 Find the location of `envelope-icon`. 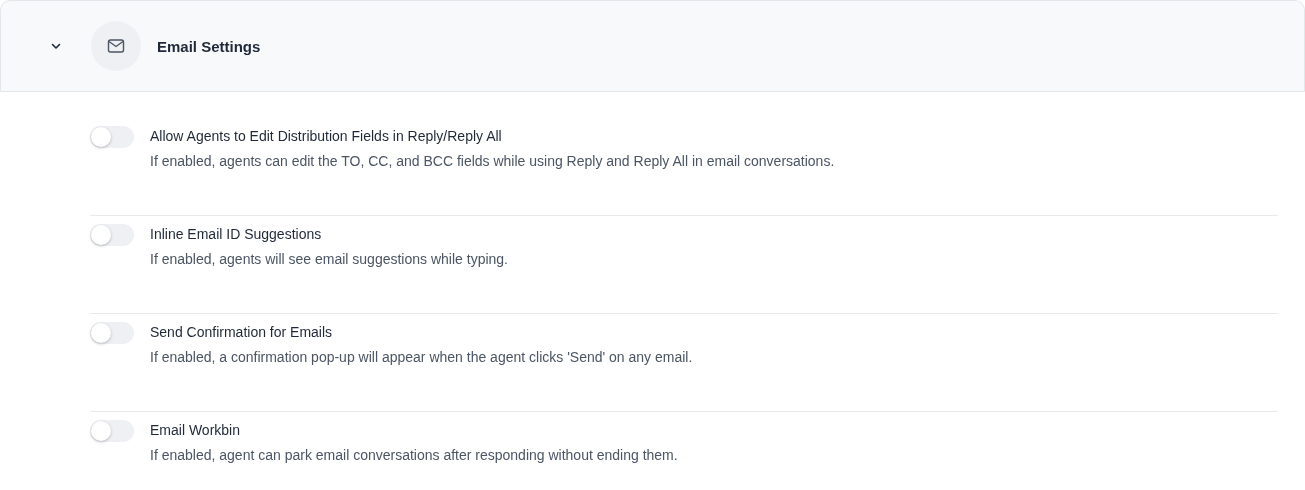

envelope-icon is located at coordinates (116, 46).